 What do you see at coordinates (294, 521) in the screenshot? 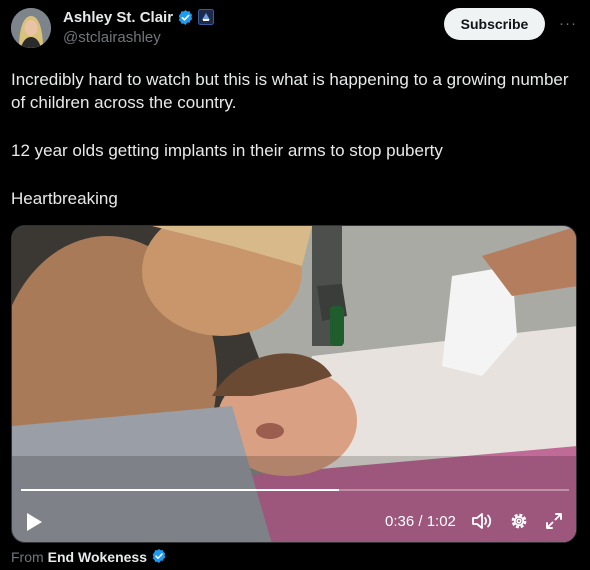
I see `video-controls: 0:36 / 1:02` at bounding box center [294, 521].